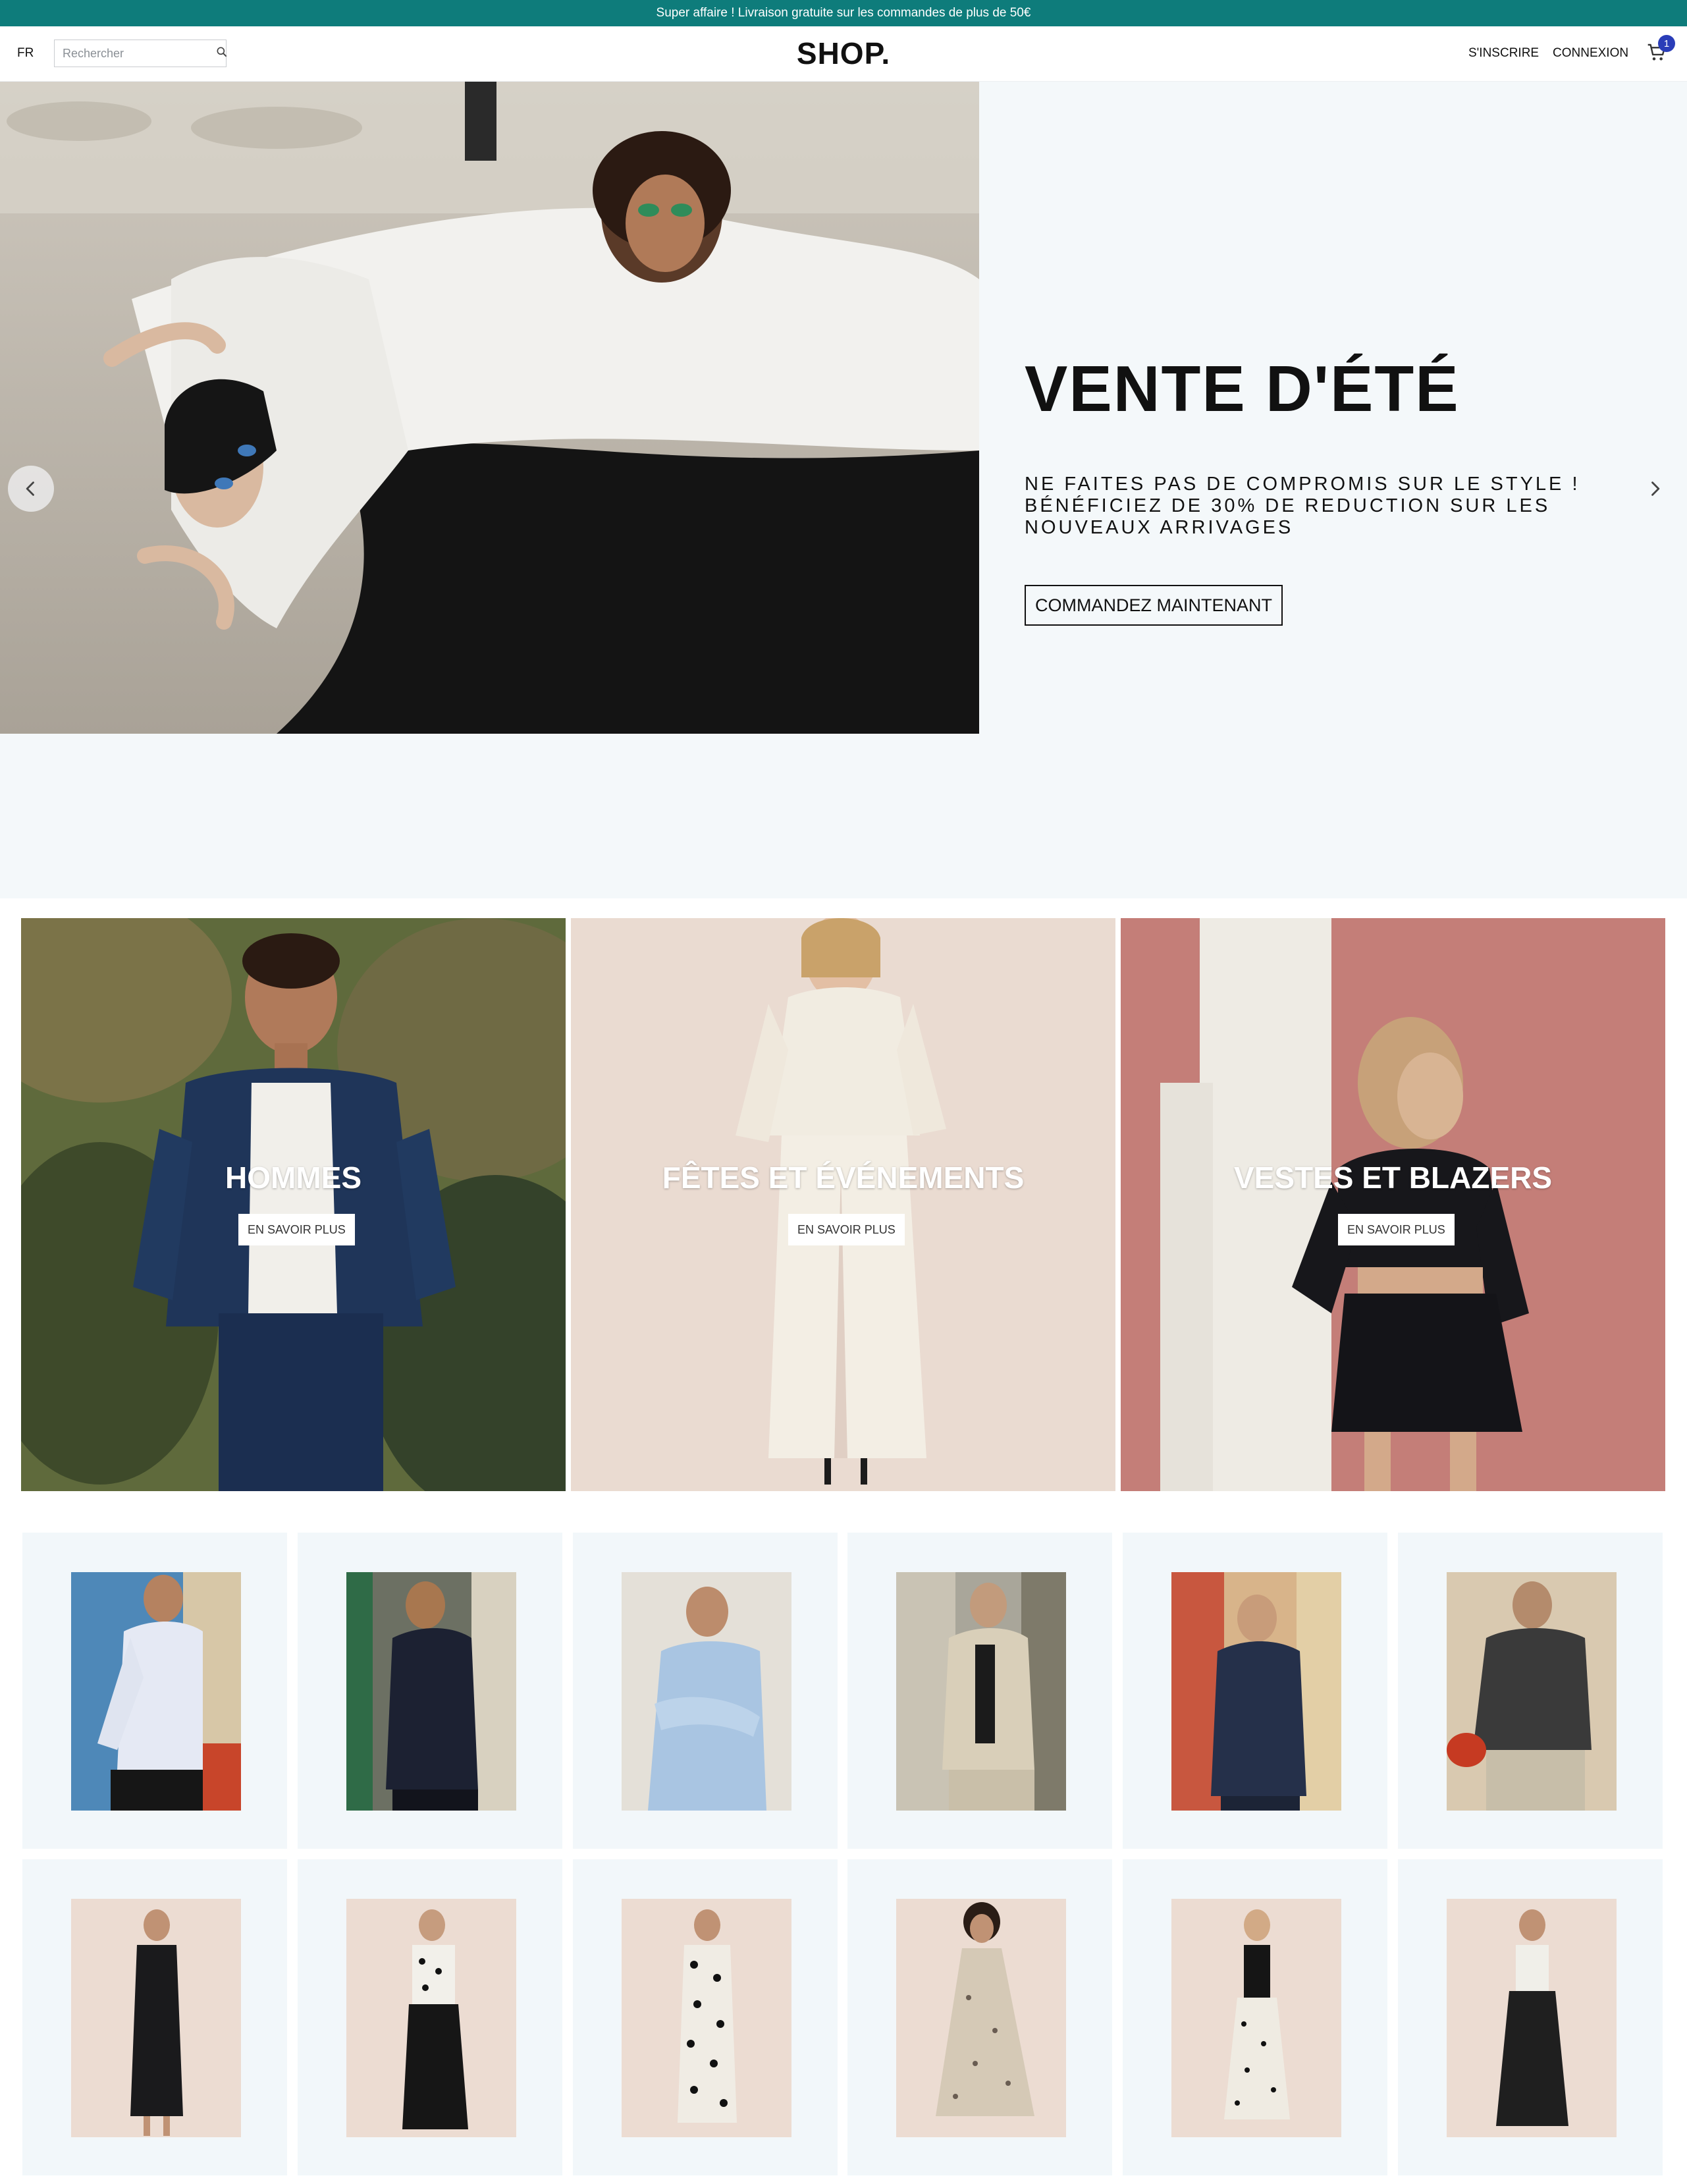 The image size is (1687, 2184). I want to click on shop-now-button: COMMANDEZ MAINTENANT, so click(1154, 605).